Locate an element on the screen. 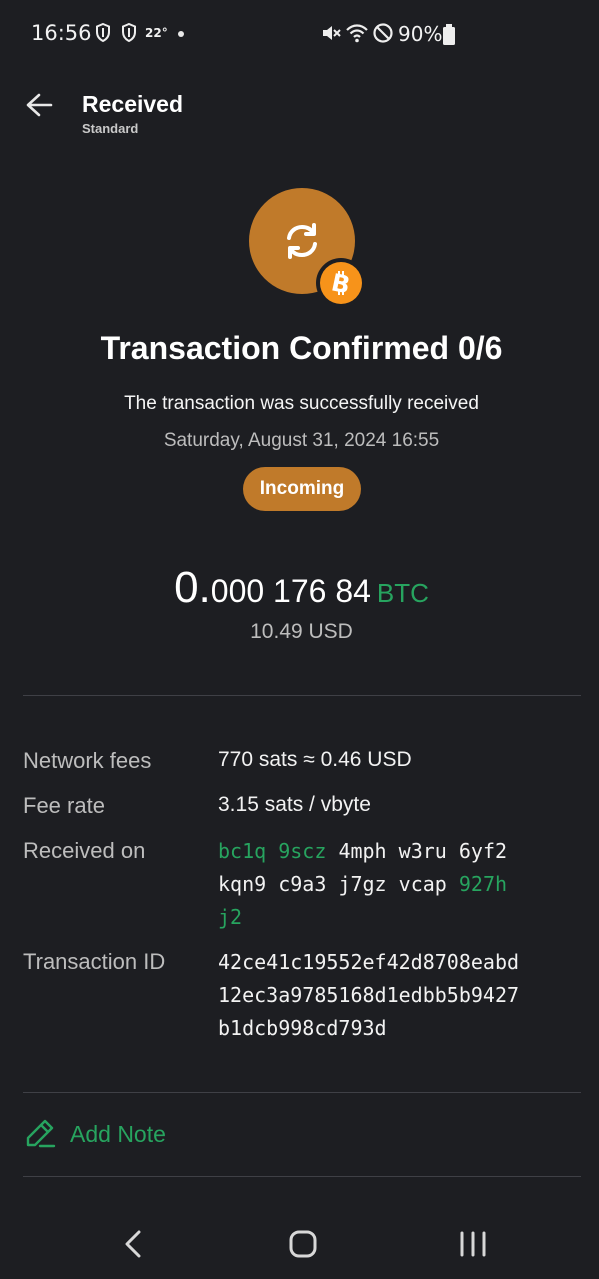  transaction-id-label: Transaction ID is located at coordinates (94, 961).